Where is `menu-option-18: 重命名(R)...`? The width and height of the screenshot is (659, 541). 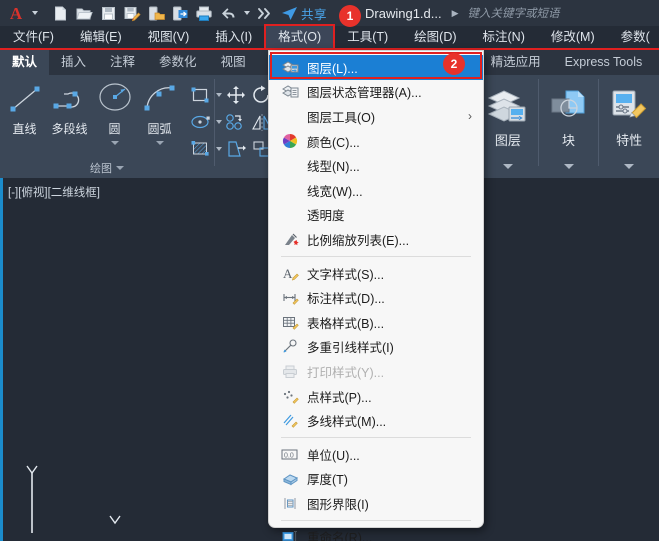 menu-option-18: 重命名(R)... is located at coordinates (376, 533).